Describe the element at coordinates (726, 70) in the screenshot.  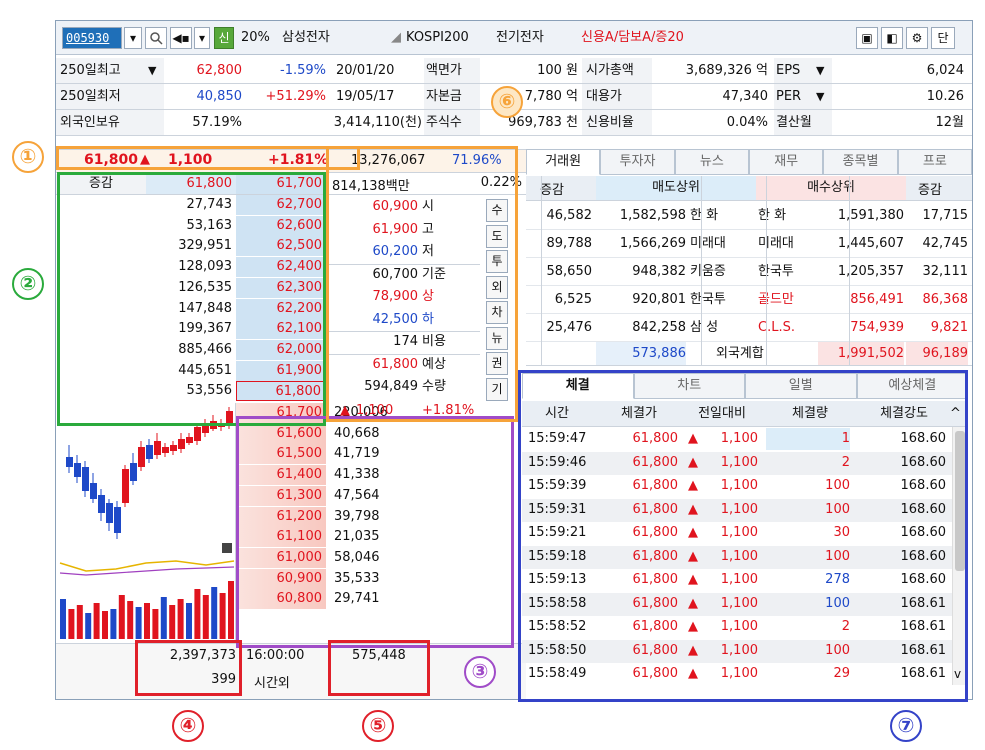
I see `info-value: 3,689,326 억` at that location.